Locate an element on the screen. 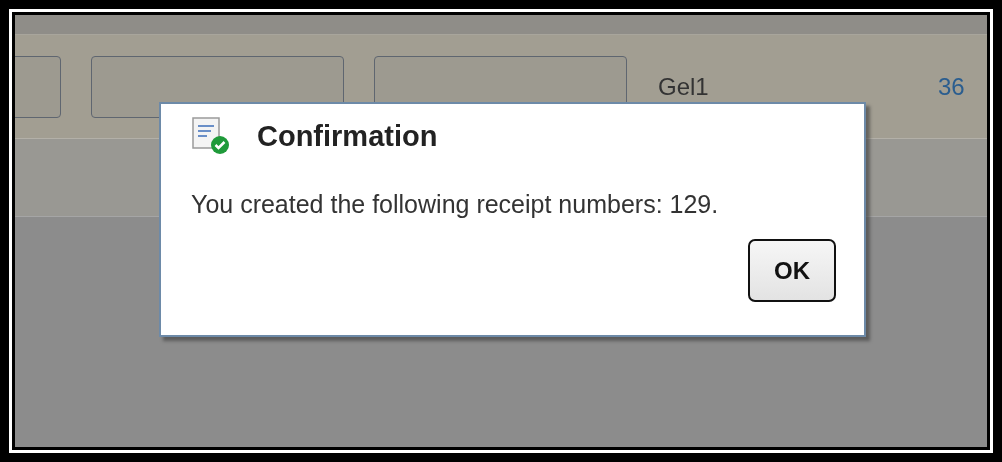  cell-text: Gel1 is located at coordinates (684, 86).